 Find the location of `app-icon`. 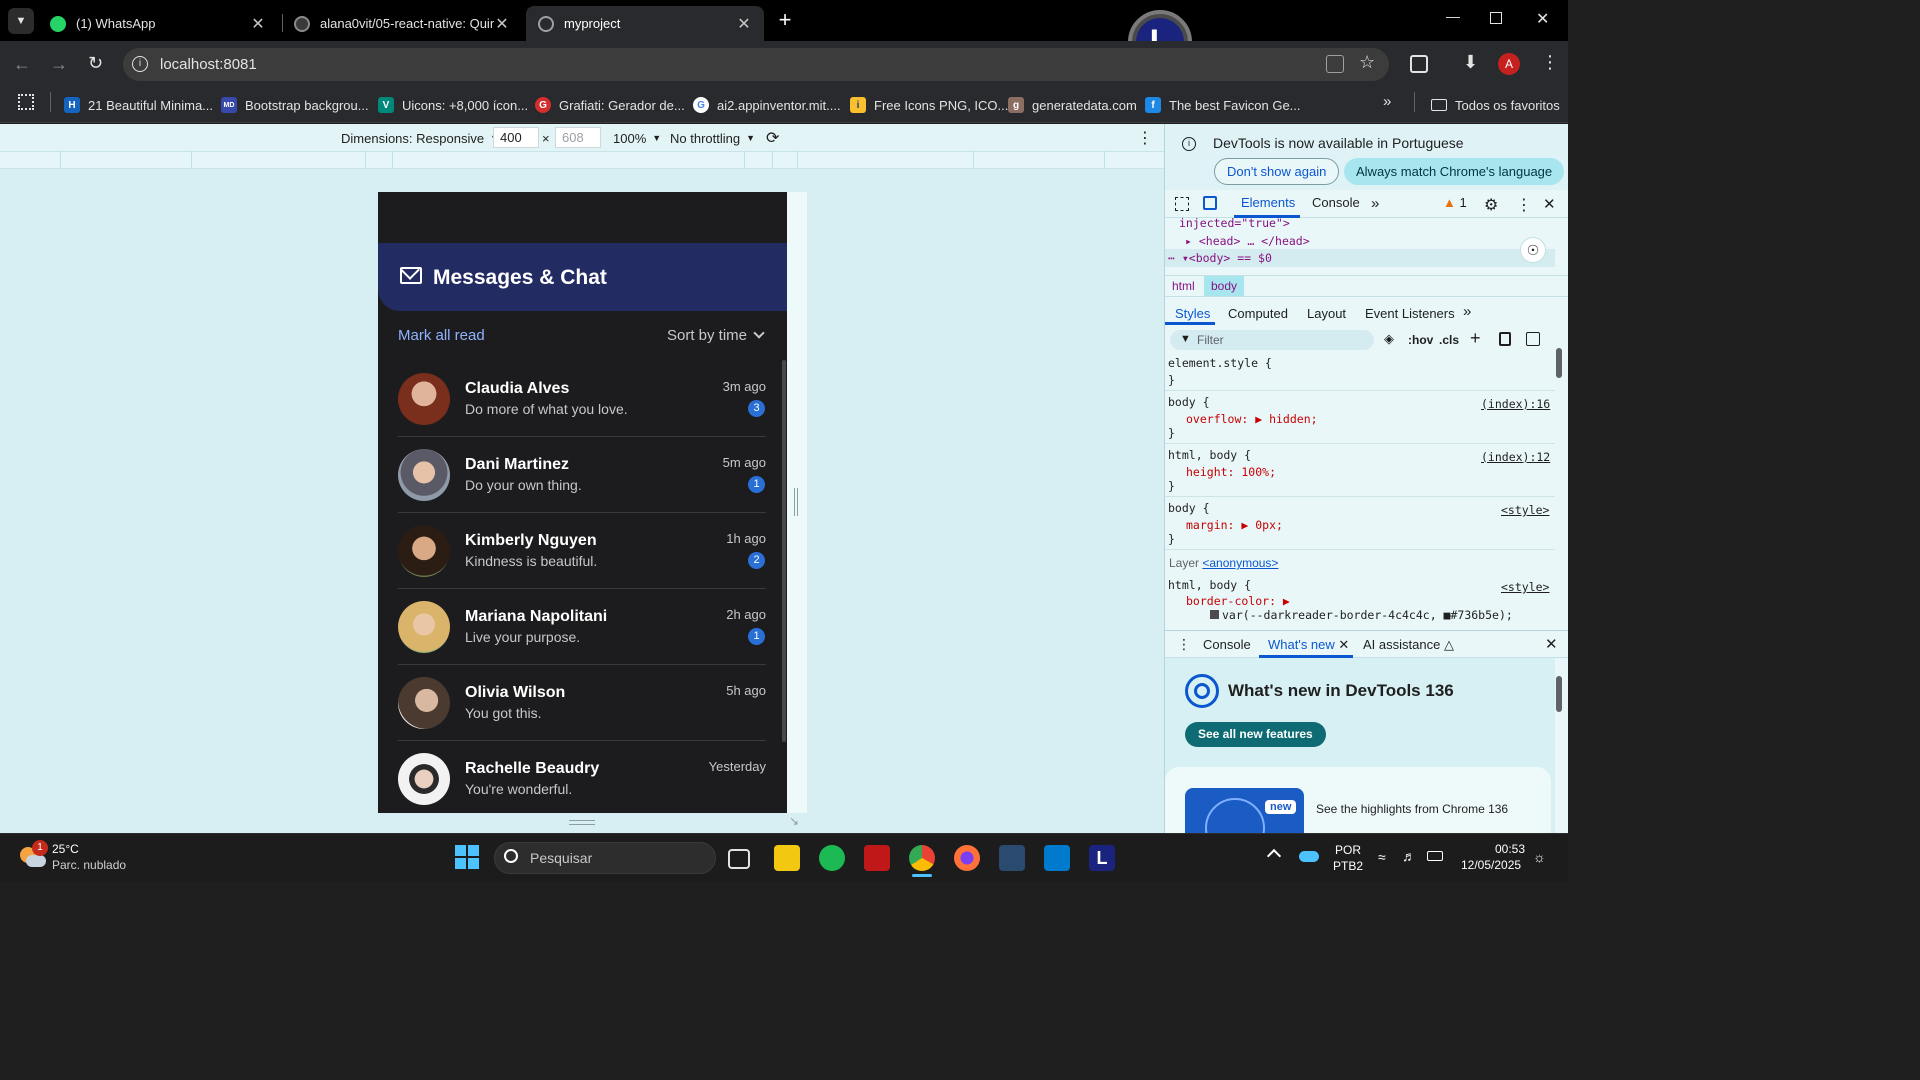

app-icon is located at coordinates (1012, 858).